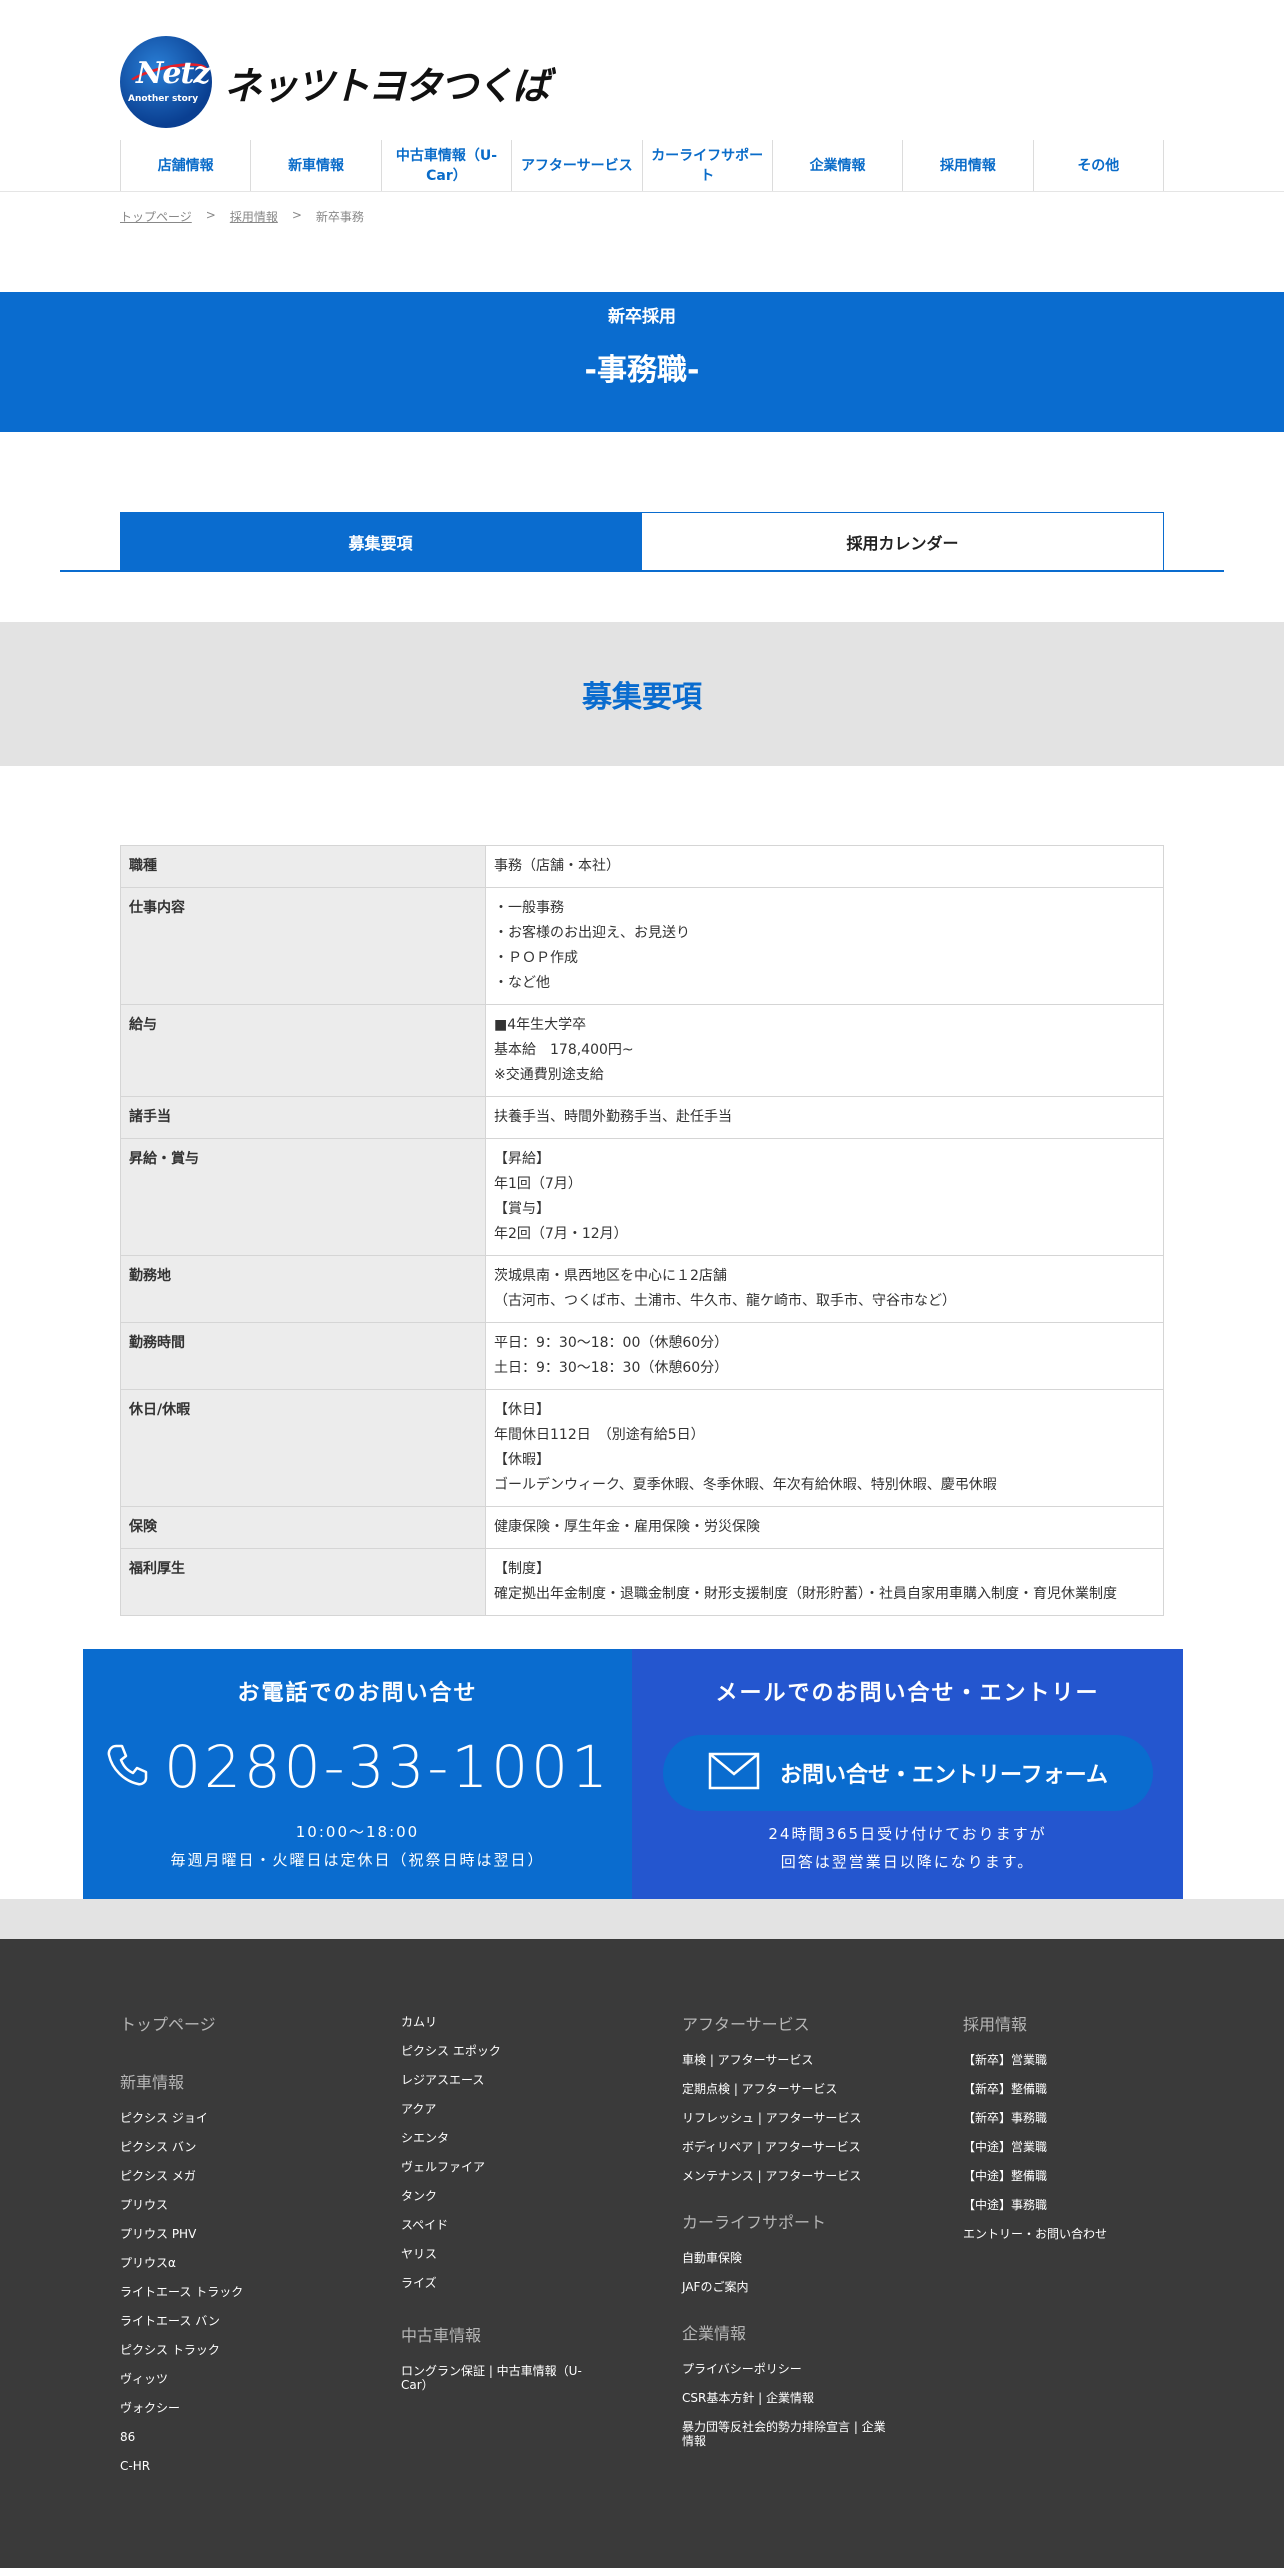 Image resolution: width=1284 pixels, height=2568 pixels. I want to click on footer-link-after-service: ボディリペア | アフターサービス, so click(782, 2147).